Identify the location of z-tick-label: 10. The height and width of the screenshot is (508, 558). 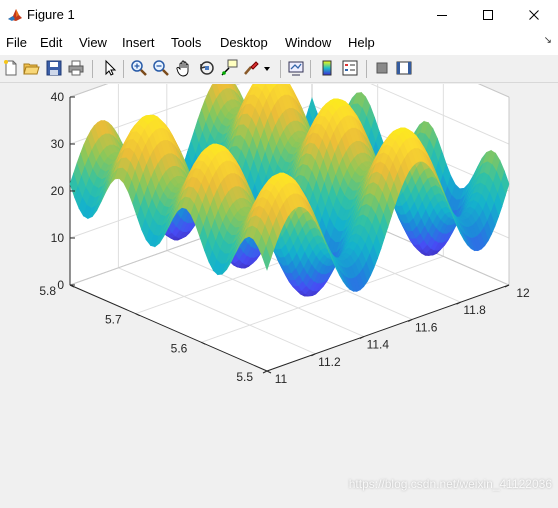
(58, 238).